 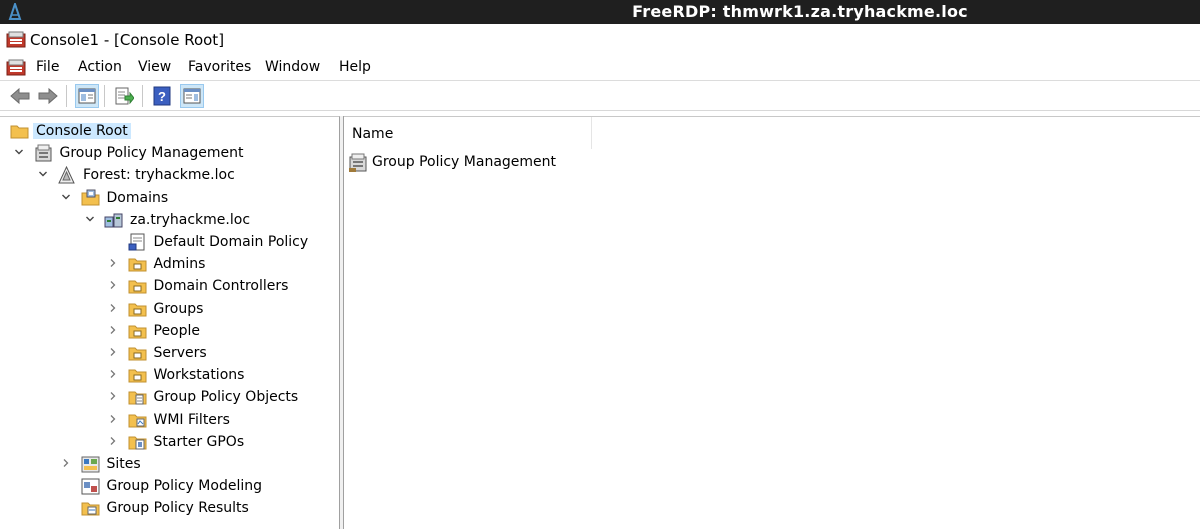 I want to click on tree-item: Group Policy Objects, so click(x=169, y=397).